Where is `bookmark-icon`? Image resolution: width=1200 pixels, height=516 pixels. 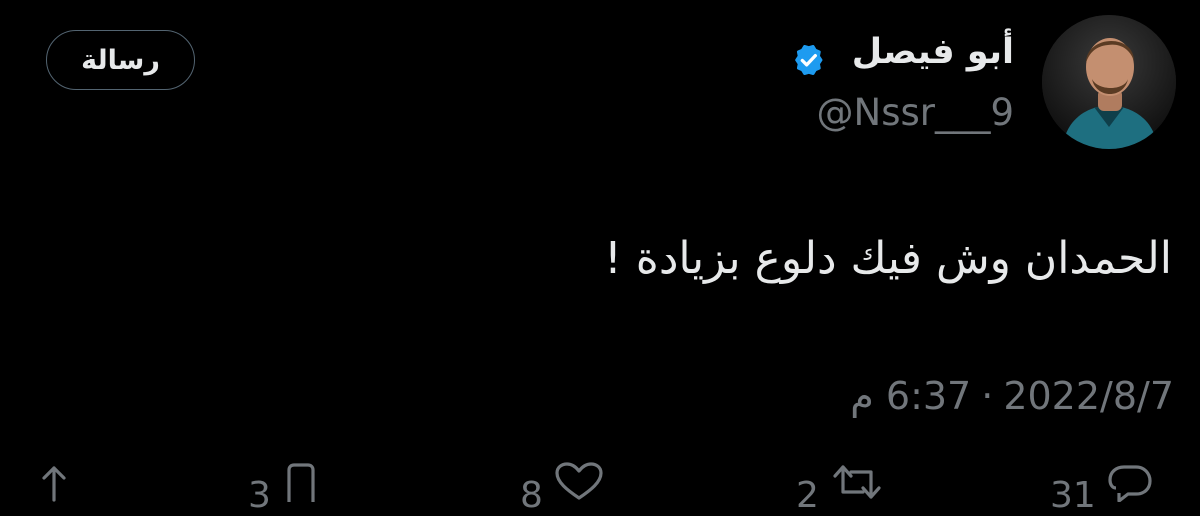 bookmark-icon is located at coordinates (301, 482).